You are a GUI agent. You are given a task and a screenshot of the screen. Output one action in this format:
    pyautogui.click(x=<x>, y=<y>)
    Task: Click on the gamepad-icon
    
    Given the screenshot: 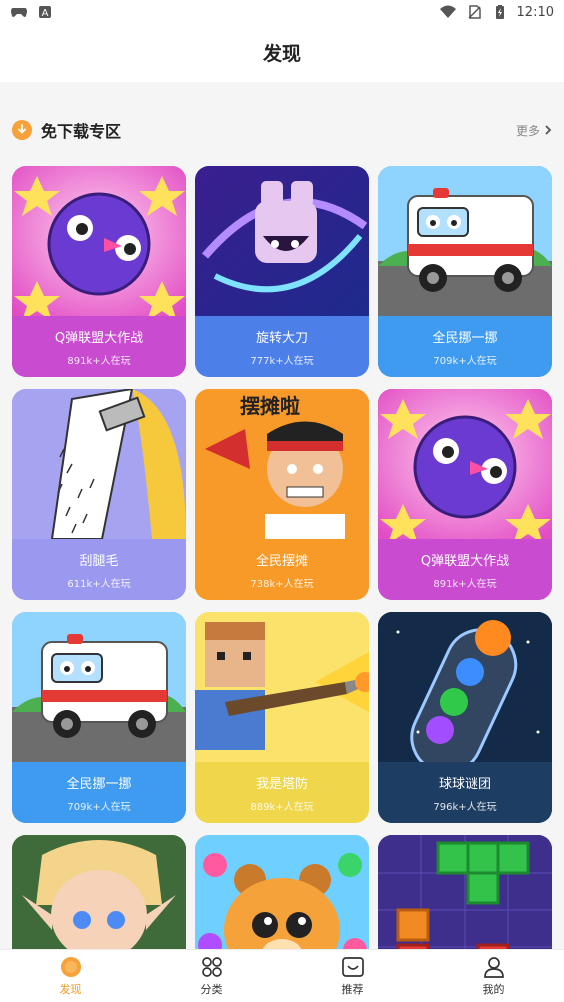 What is the action you would take?
    pyautogui.click(x=19, y=12)
    